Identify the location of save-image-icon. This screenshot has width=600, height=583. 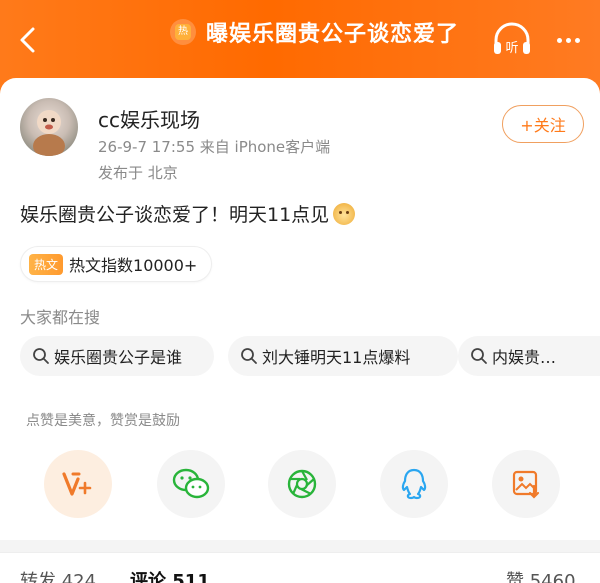
(526, 484).